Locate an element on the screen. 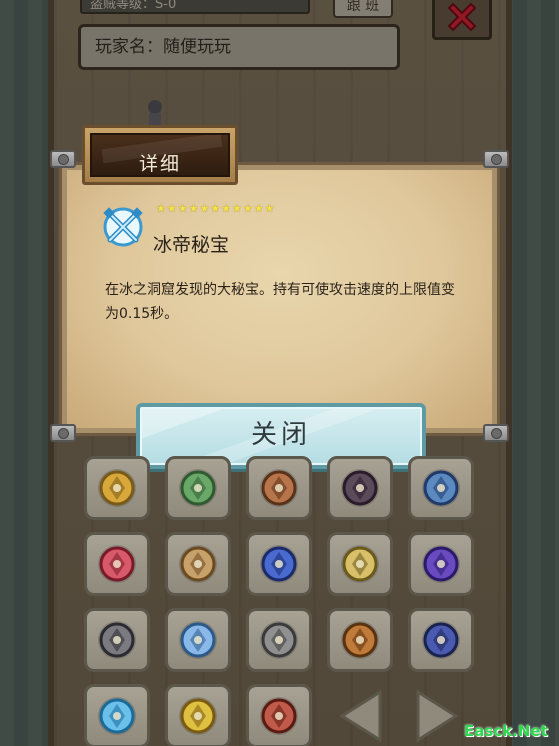 The height and width of the screenshot is (746, 559). dialog-title-plaque: 详细 is located at coordinates (160, 155).